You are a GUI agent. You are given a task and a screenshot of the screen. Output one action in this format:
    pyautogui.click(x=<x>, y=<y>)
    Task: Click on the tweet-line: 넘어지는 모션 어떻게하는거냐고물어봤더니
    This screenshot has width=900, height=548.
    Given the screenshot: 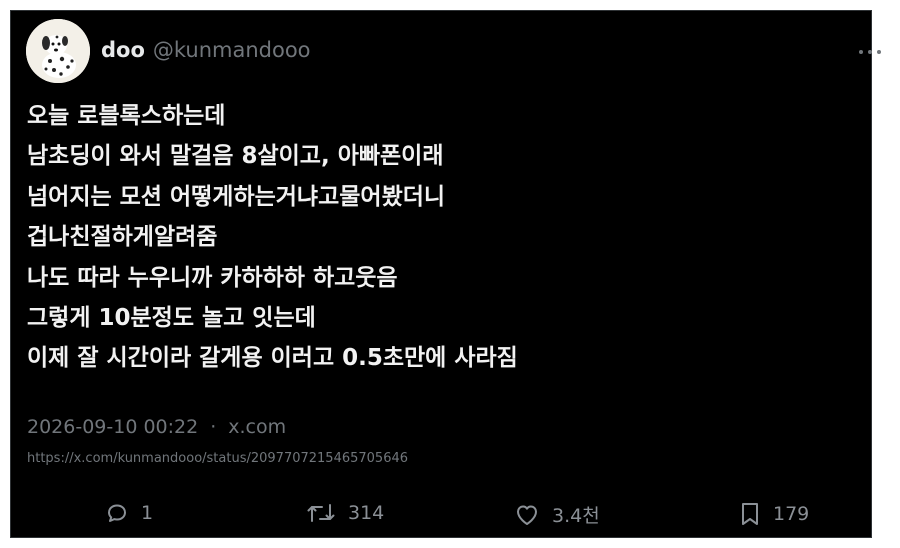 What is the action you would take?
    pyautogui.click(x=236, y=196)
    